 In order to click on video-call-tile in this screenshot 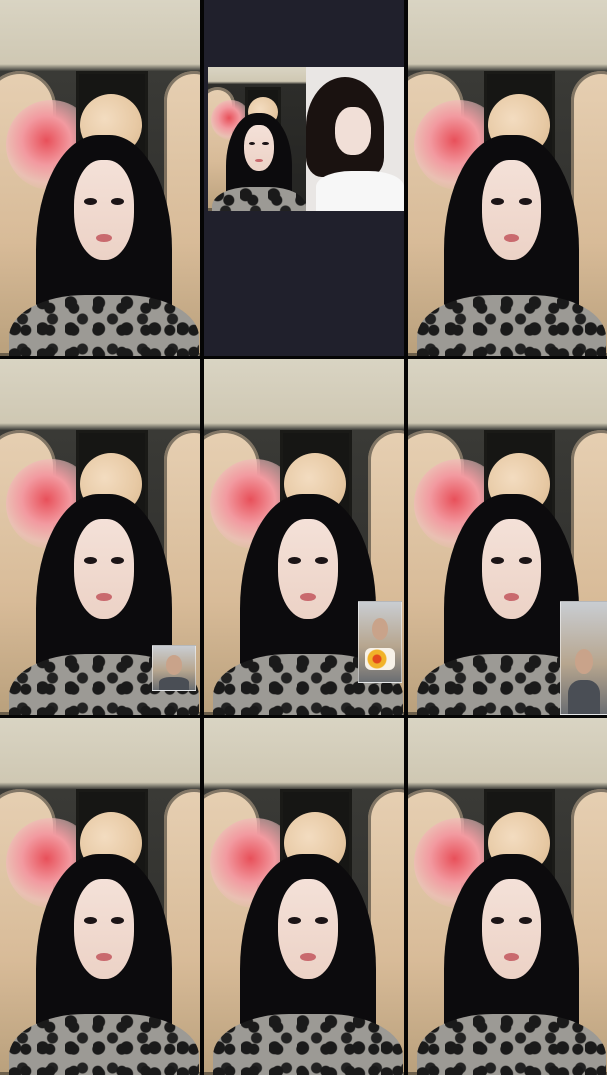, I will do `click(304, 178)`.